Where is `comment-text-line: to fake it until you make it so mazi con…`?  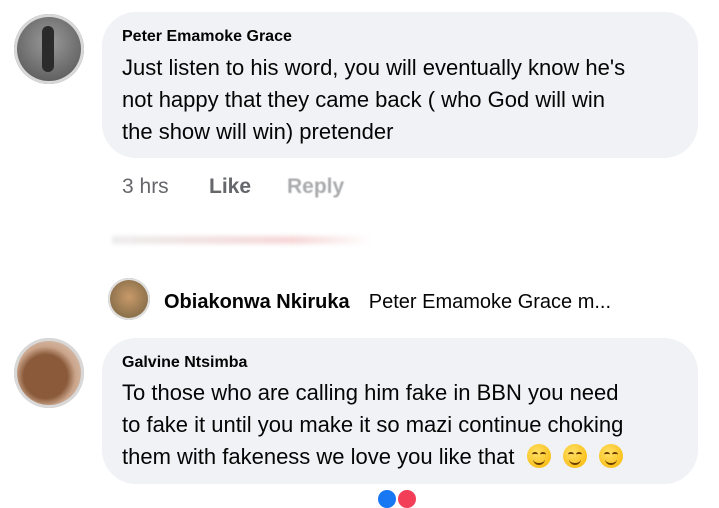 comment-text-line: to fake it until you make it so mazi con… is located at coordinates (373, 424).